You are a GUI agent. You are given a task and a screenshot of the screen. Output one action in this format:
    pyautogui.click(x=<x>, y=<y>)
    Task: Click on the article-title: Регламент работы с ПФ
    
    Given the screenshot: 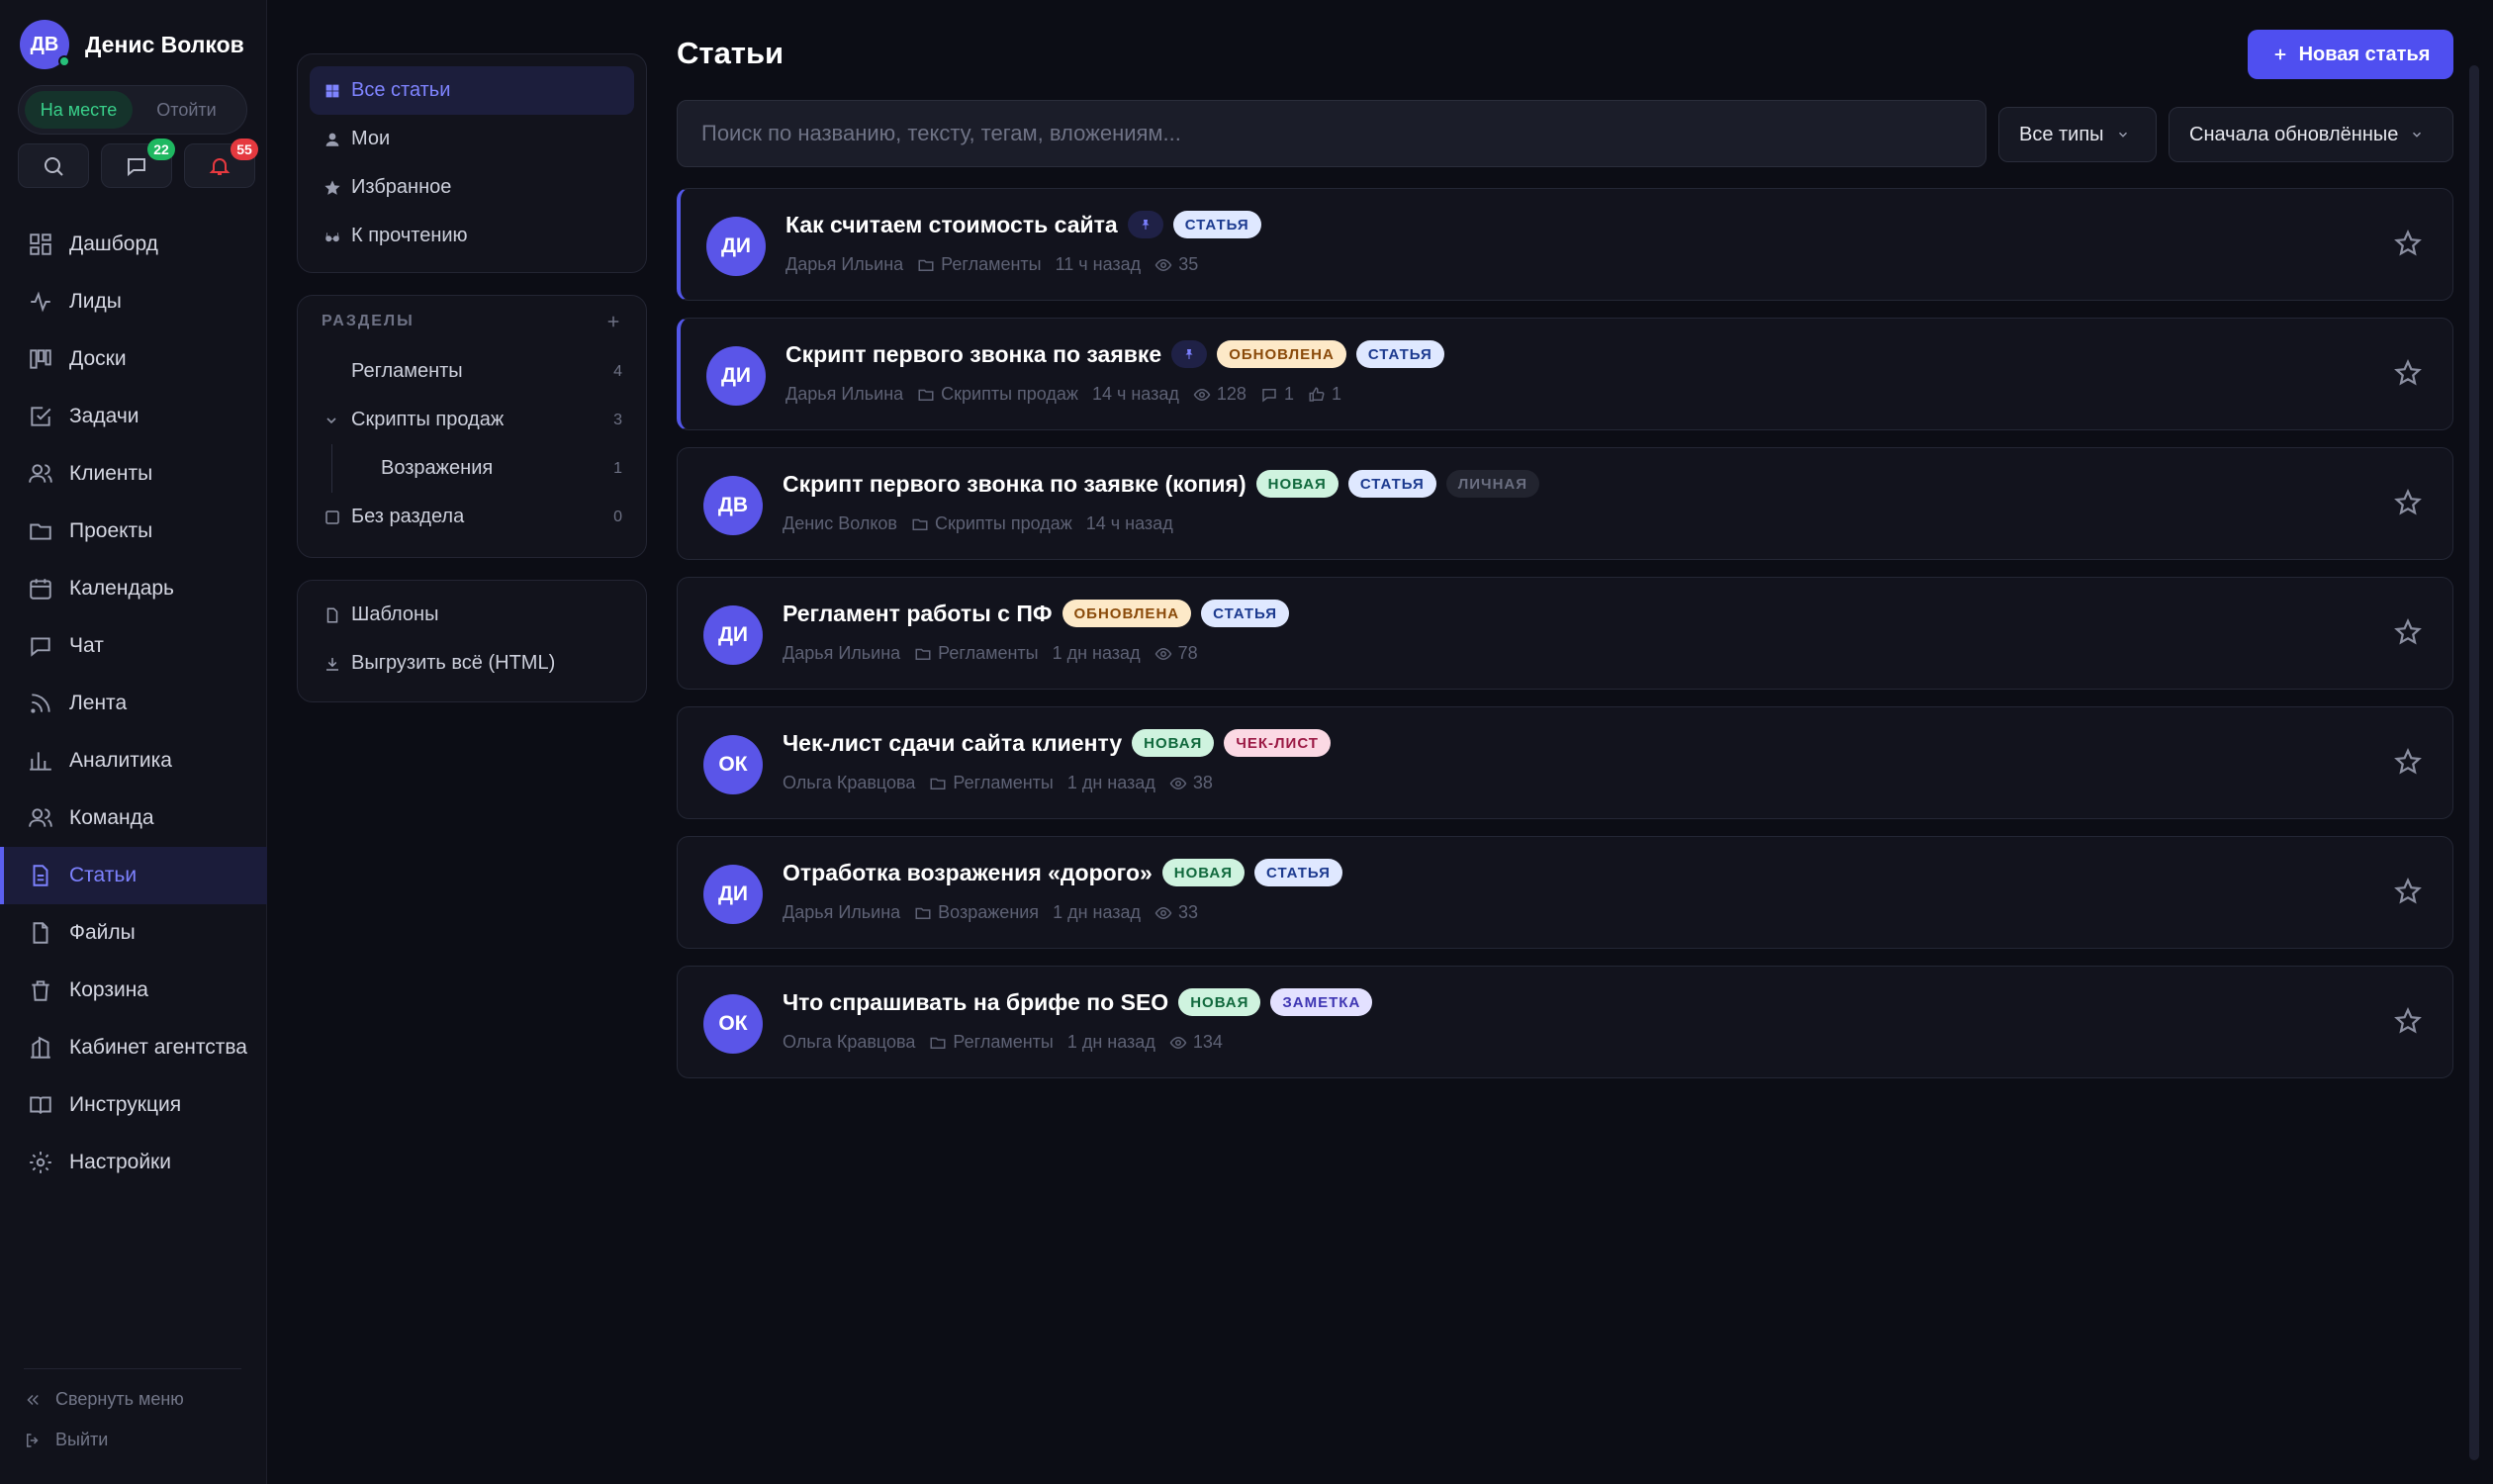 What is the action you would take?
    pyautogui.click(x=918, y=614)
    